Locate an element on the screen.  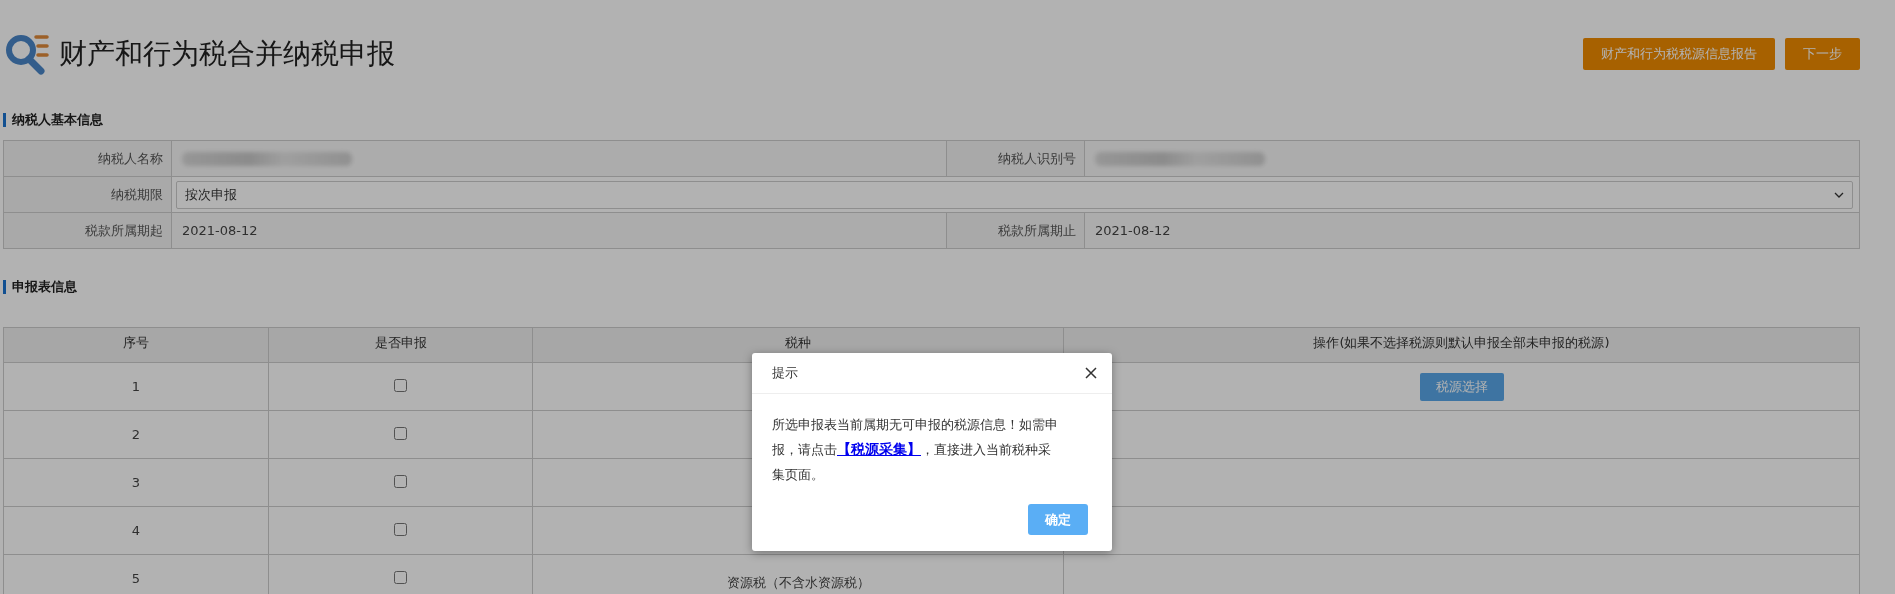
field-label: 税款所属期止 is located at coordinates (1037, 230).